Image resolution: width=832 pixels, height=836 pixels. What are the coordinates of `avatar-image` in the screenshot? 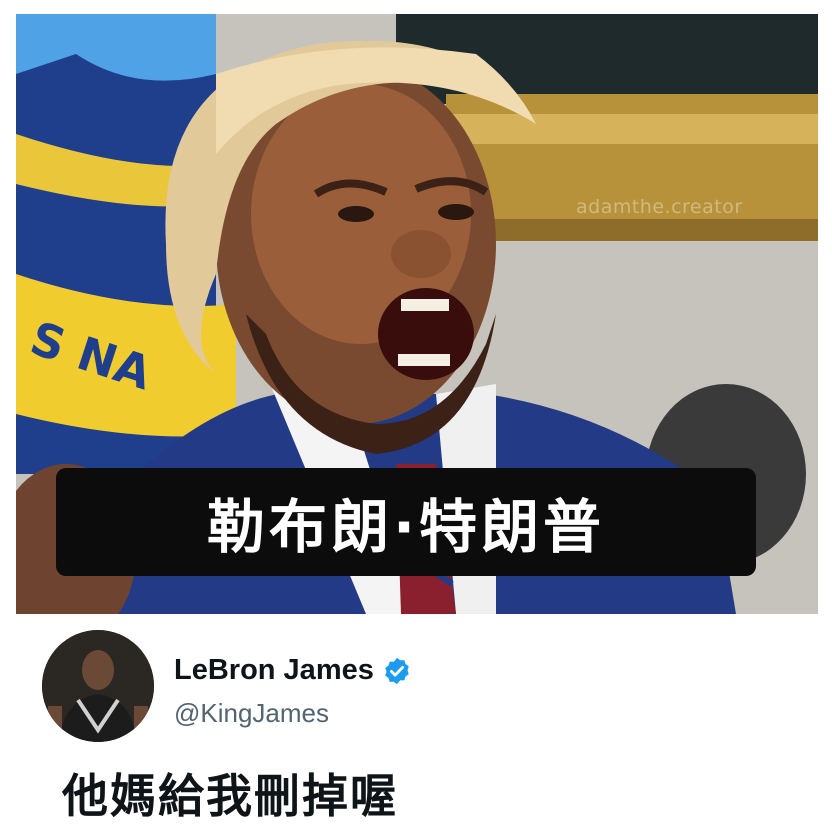 It's located at (98, 686).